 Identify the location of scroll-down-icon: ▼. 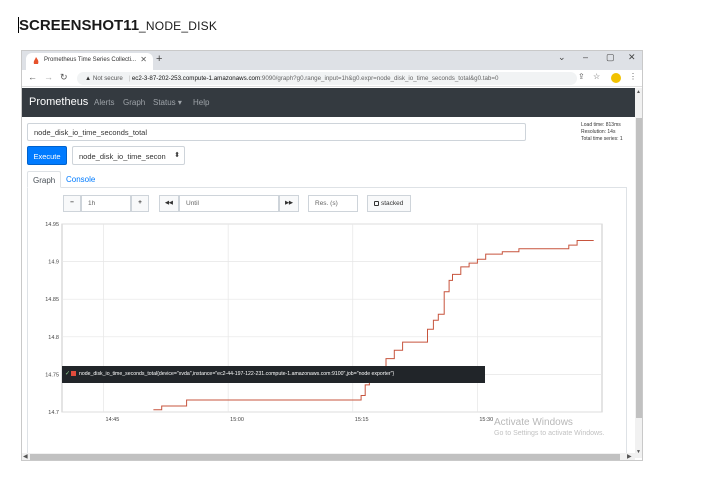
(638, 452).